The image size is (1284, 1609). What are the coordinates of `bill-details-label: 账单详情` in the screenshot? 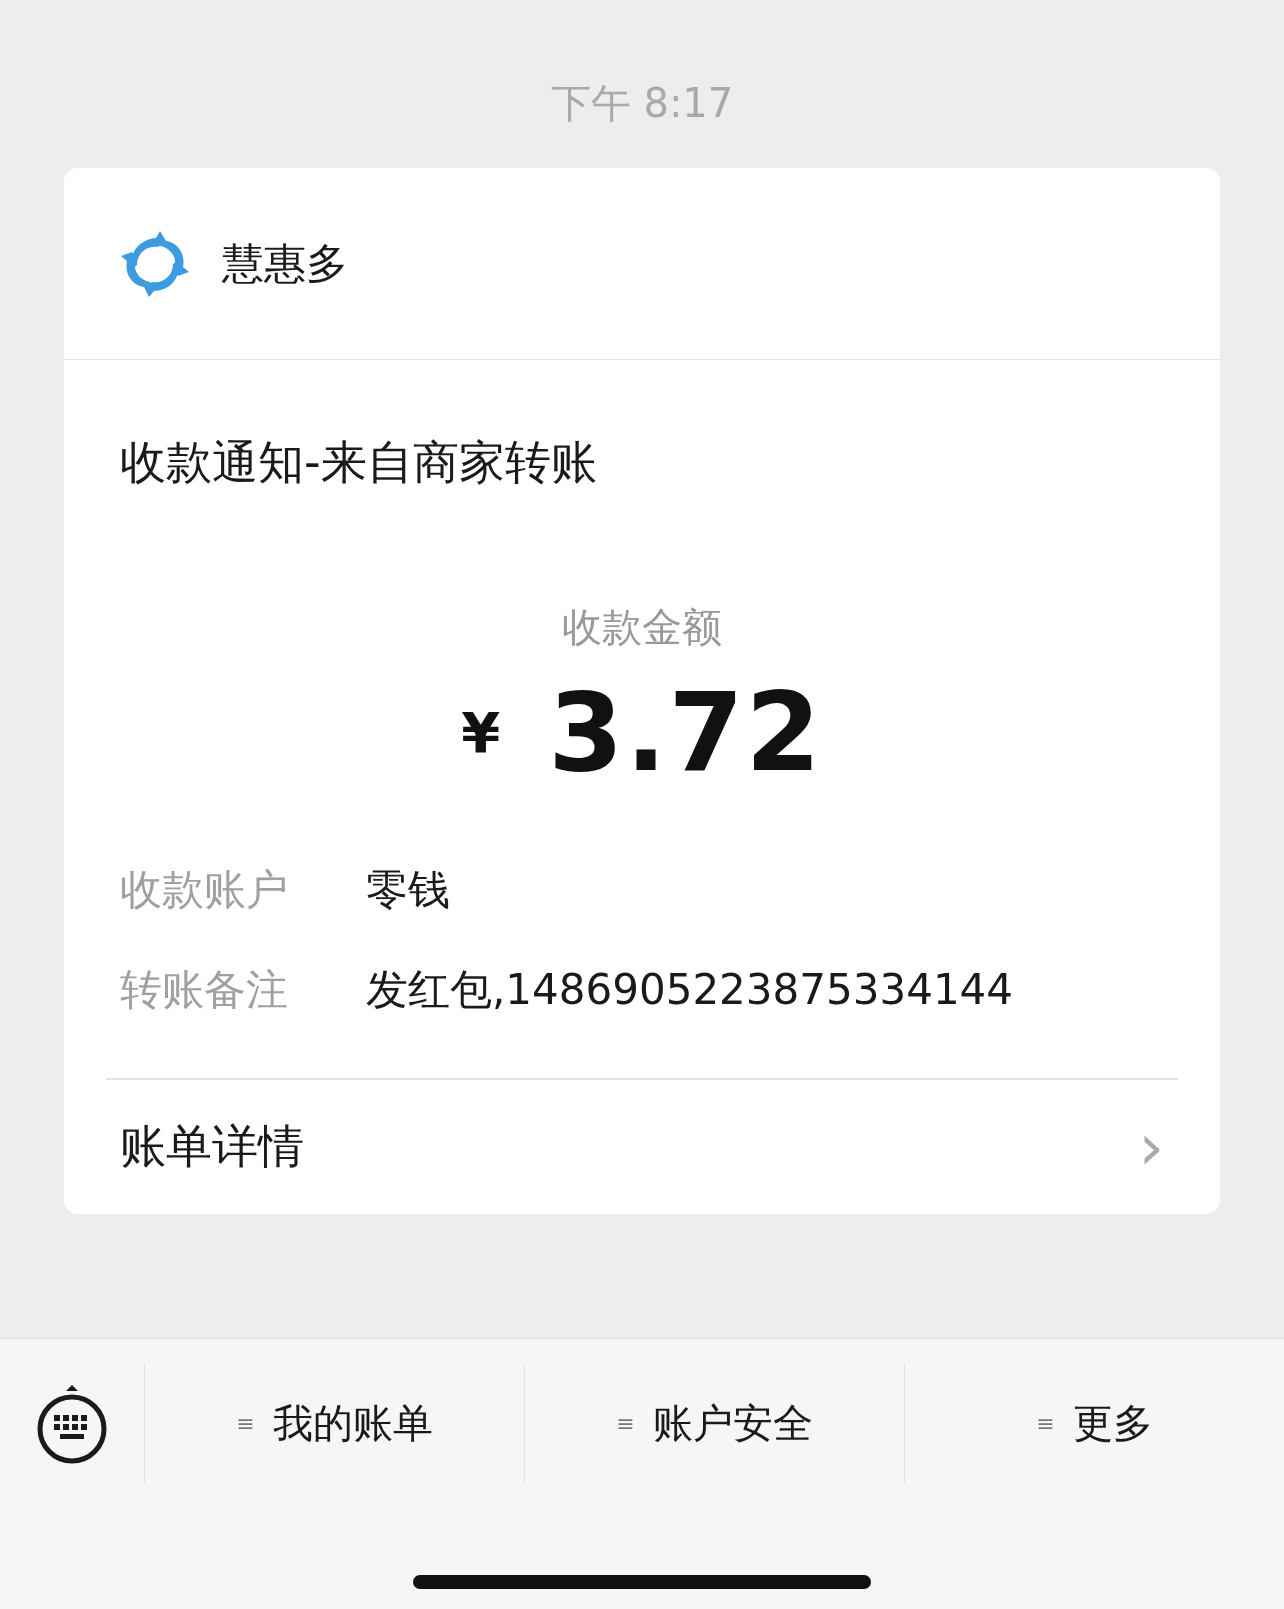 It's located at (212, 1146).